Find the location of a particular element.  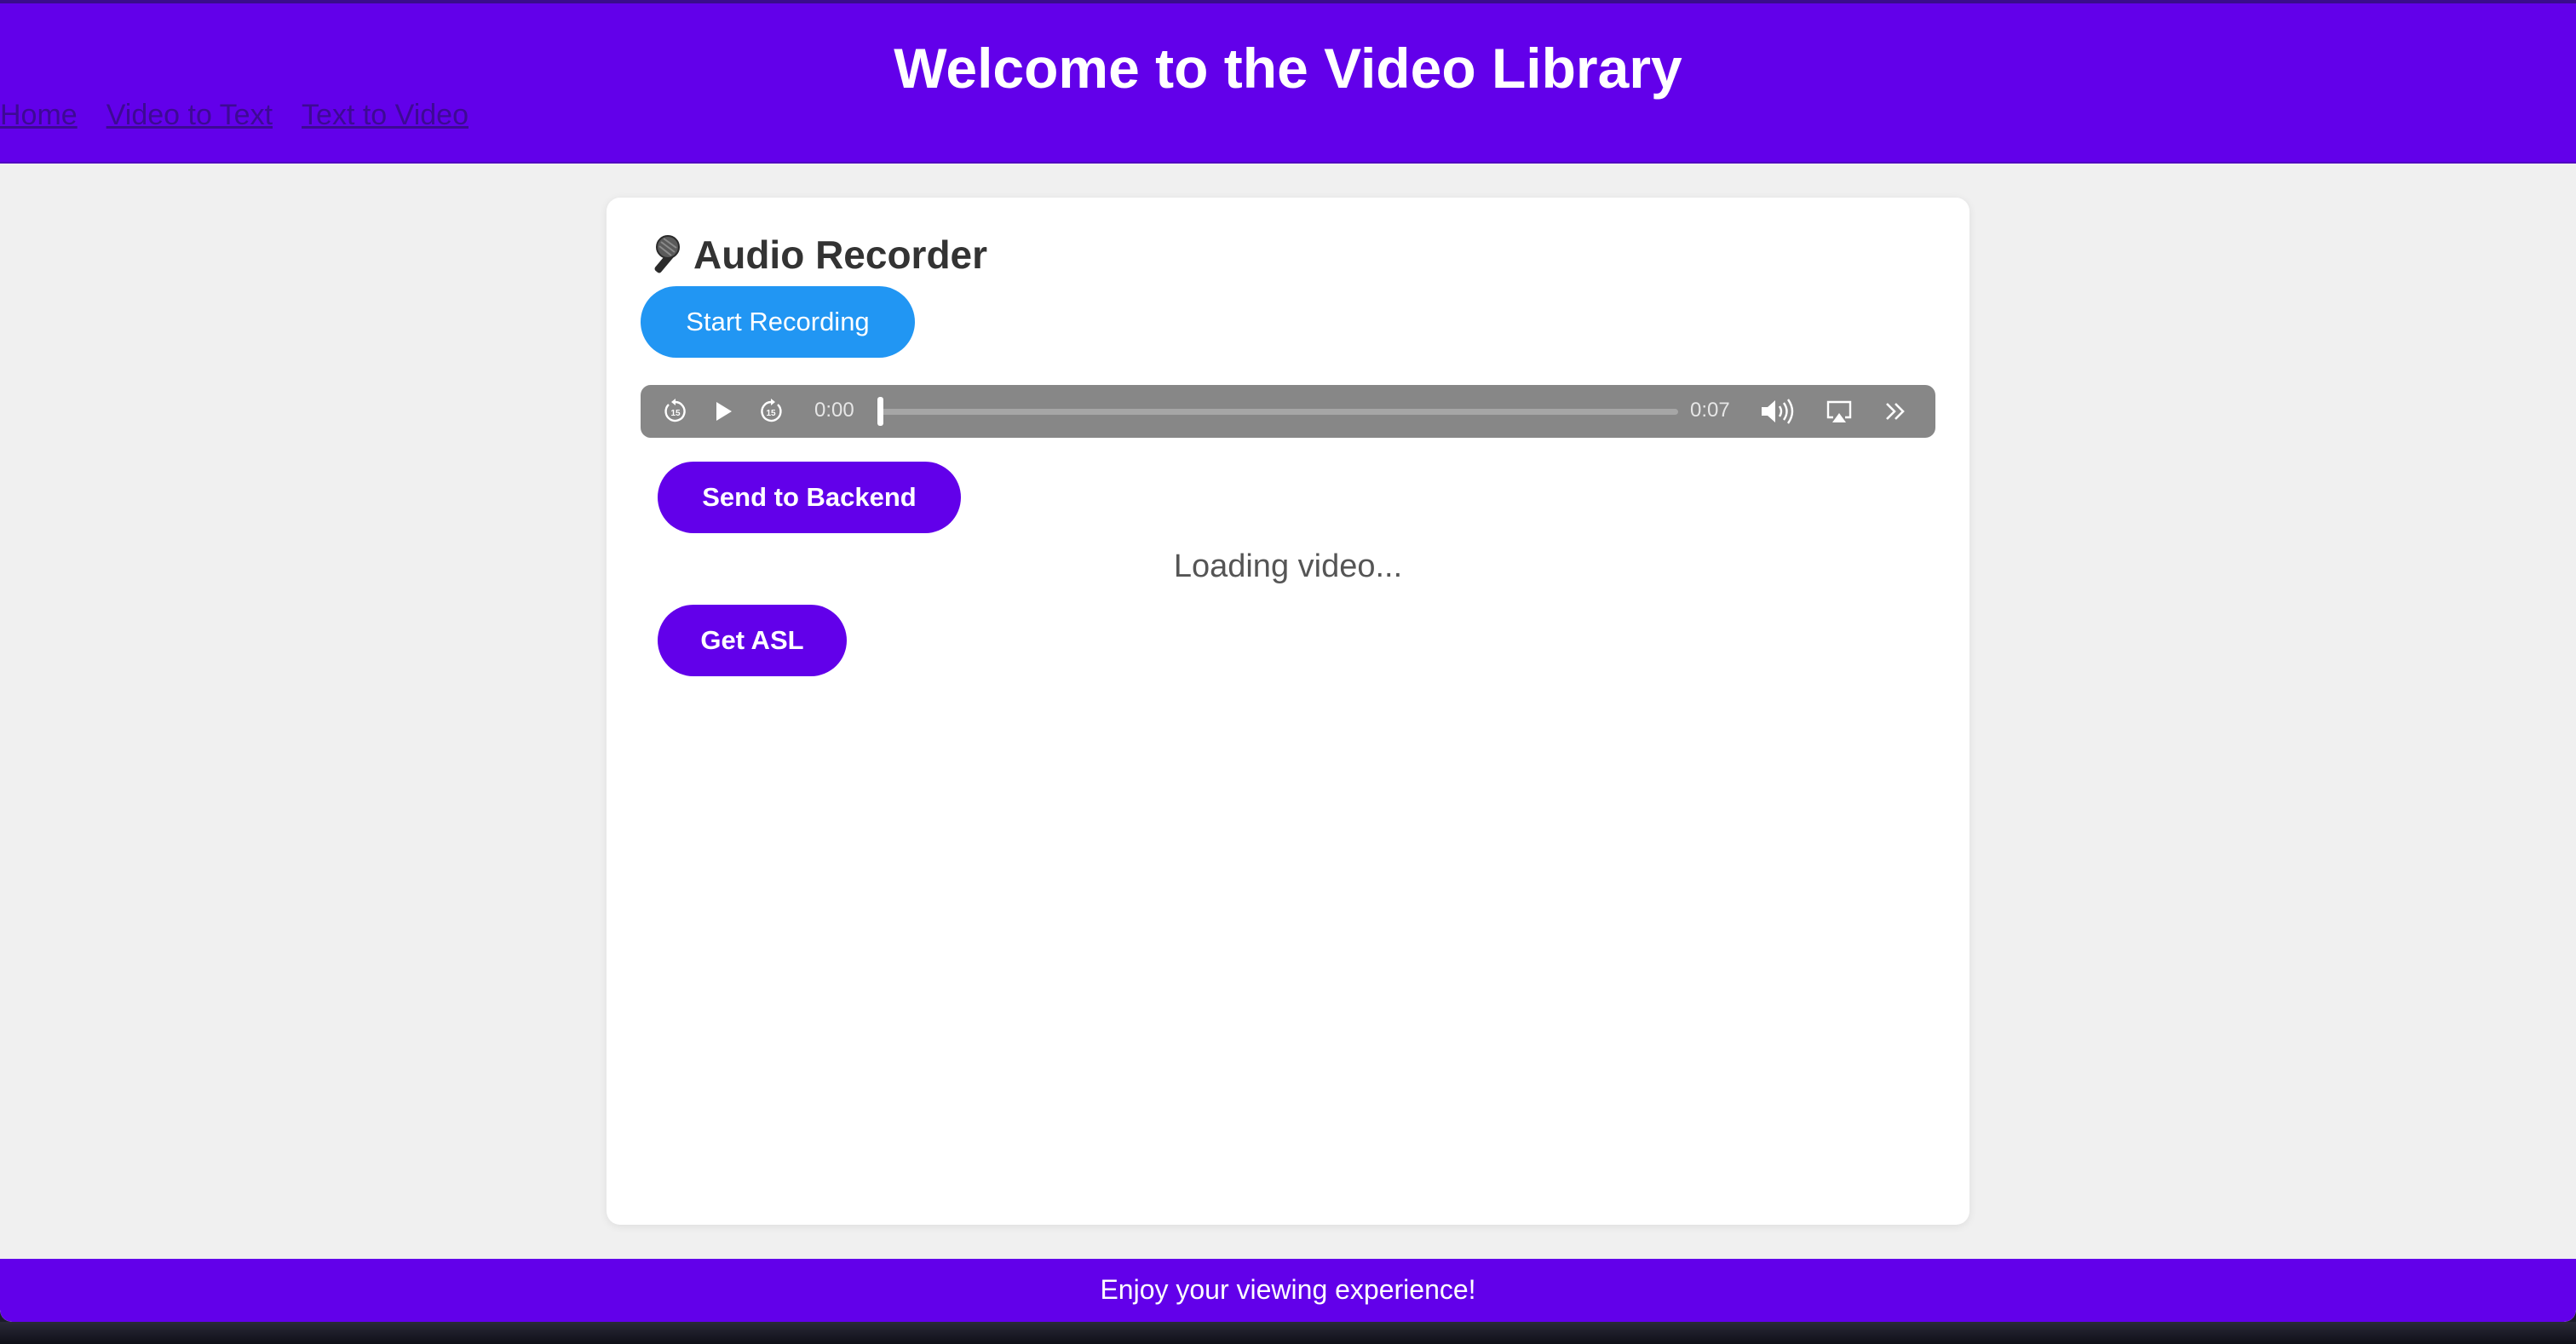

recorder-heading: Audio Recorder is located at coordinates (814, 255).